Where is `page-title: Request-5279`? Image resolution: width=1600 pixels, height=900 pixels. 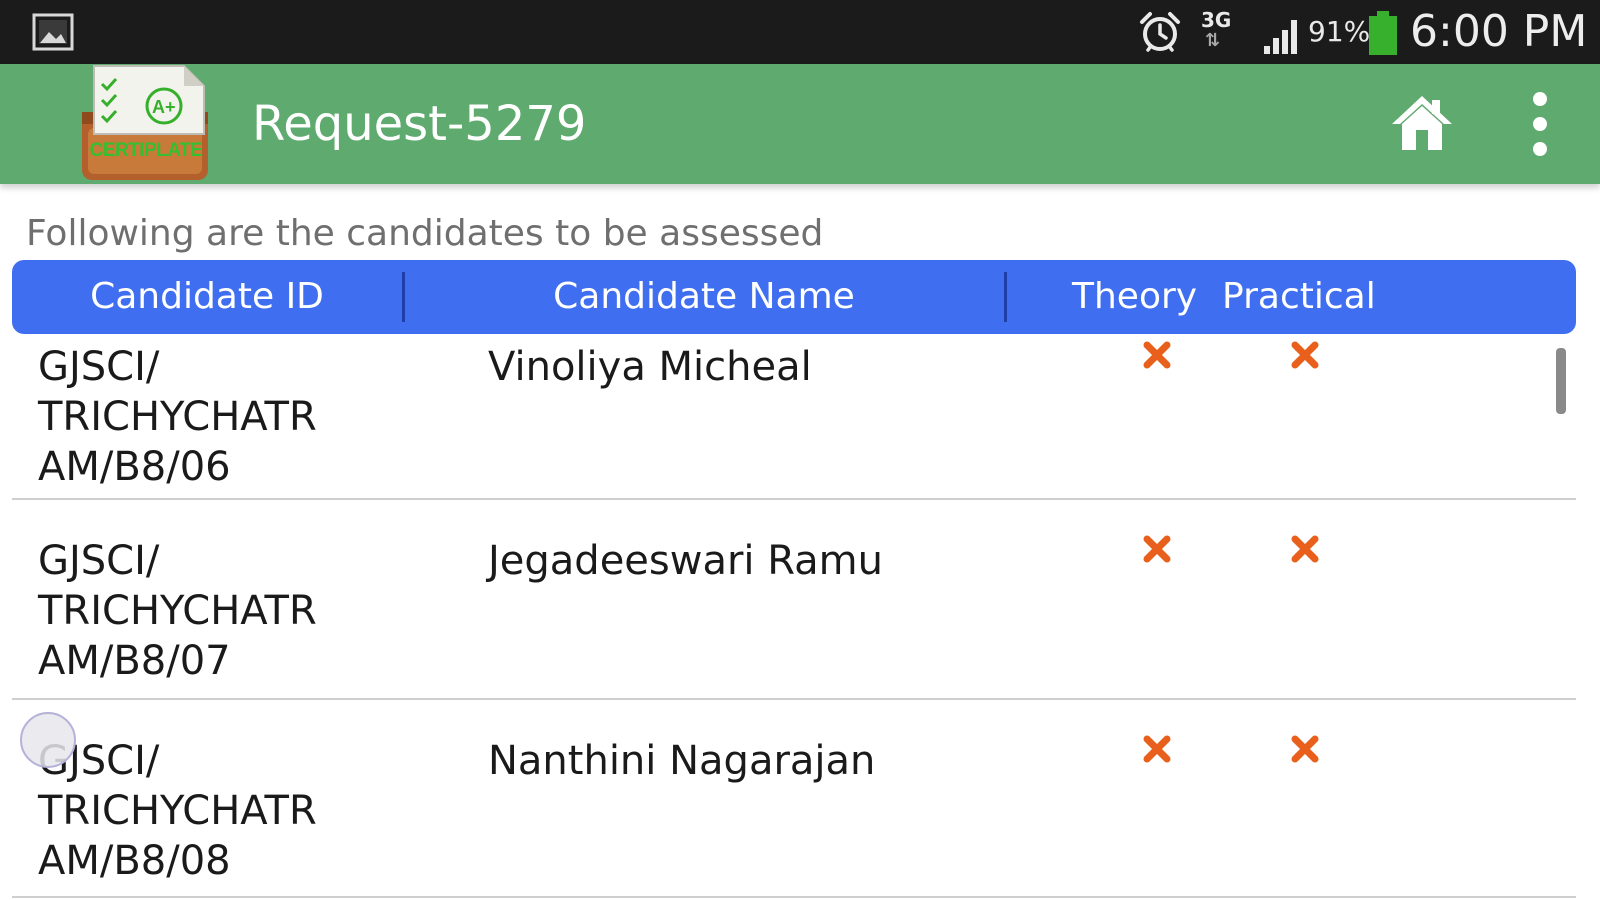
page-title: Request-5279 is located at coordinates (419, 124).